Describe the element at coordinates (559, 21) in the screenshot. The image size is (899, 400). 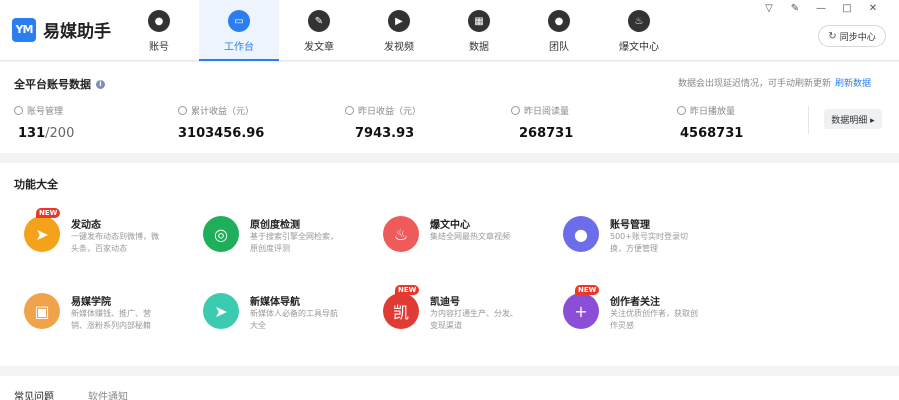
I see `team-icon: ●` at that location.